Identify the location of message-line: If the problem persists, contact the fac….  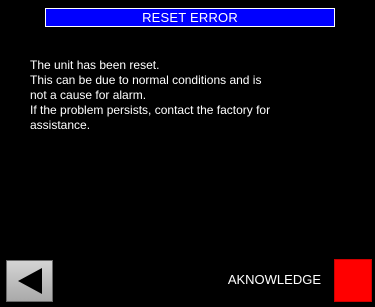
(150, 110).